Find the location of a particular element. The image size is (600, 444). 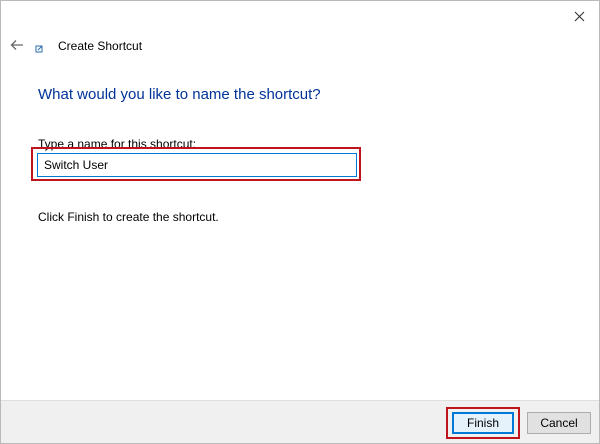

shortcut-name-input is located at coordinates (197, 165).